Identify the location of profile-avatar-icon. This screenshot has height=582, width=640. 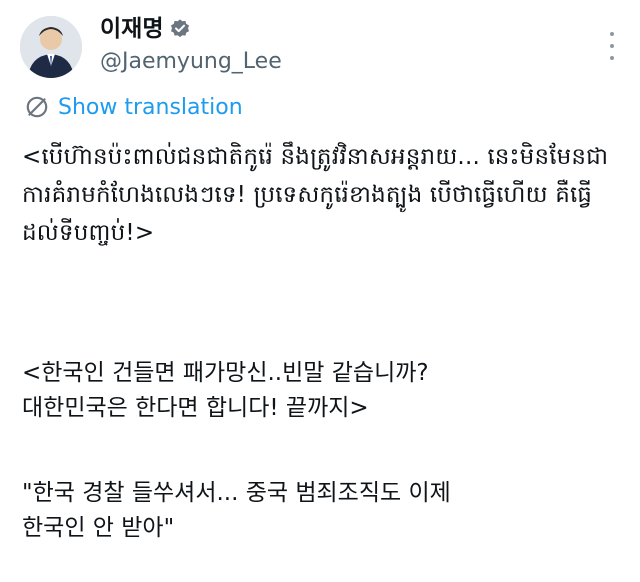
(51, 47).